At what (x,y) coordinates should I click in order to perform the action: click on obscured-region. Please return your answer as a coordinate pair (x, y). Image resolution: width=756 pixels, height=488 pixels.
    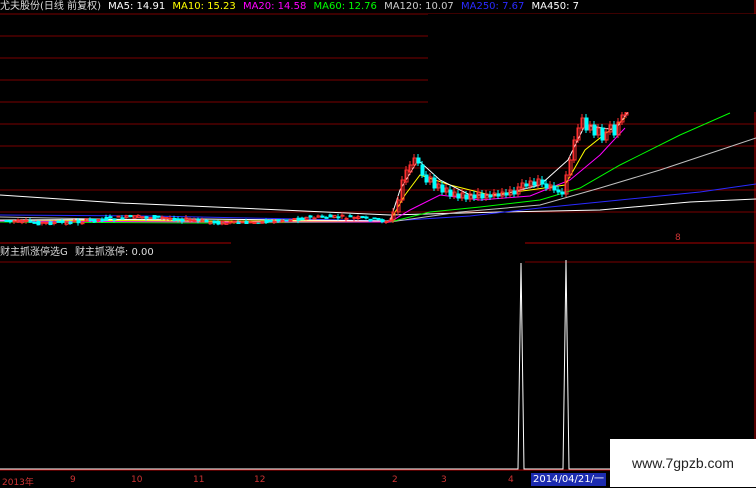
    Looking at the image, I should click on (592, 63).